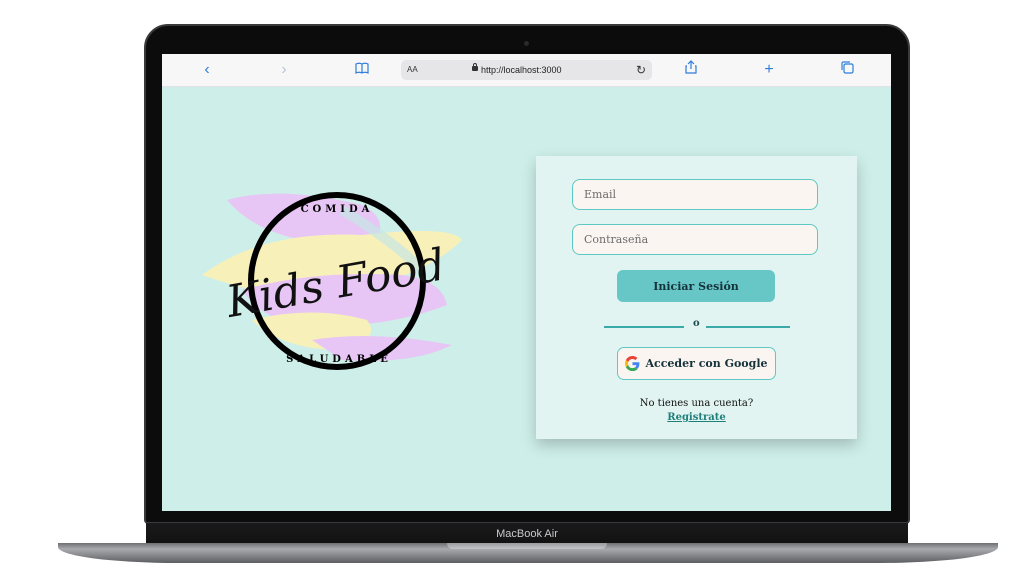  What do you see at coordinates (696, 323) in the screenshot?
I see `separator-text: o` at bounding box center [696, 323].